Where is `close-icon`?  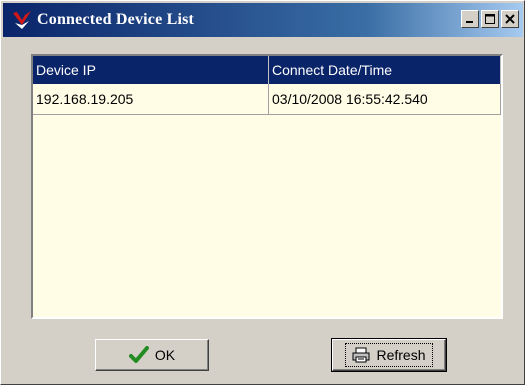
close-icon is located at coordinates (510, 19).